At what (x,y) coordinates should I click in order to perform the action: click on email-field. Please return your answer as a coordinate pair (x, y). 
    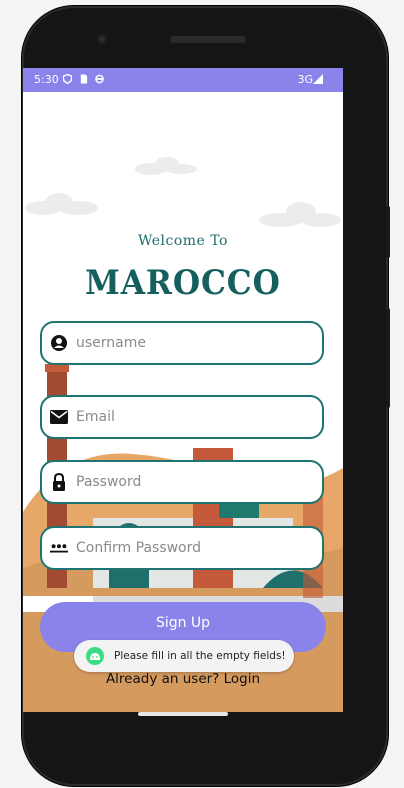
    Looking at the image, I should click on (182, 417).